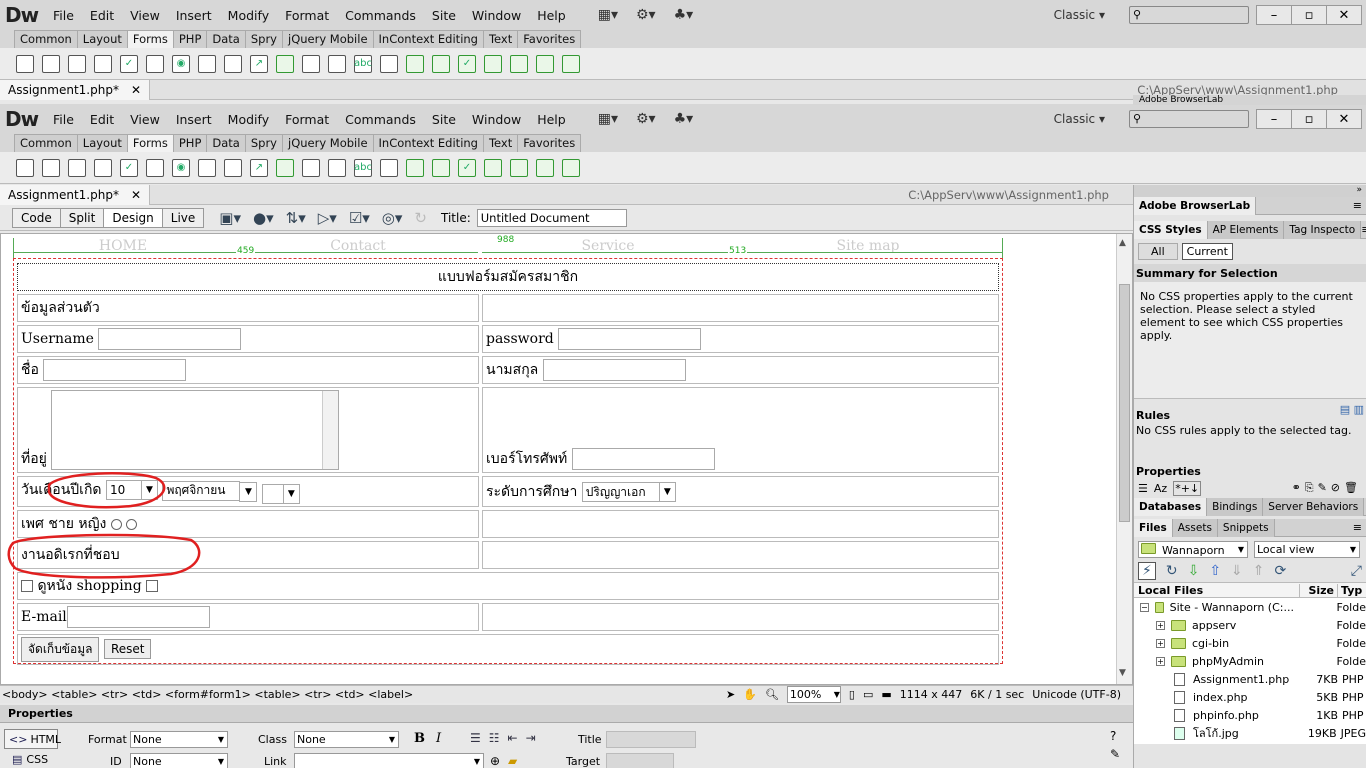  What do you see at coordinates (1314, 506) in the screenshot?
I see `tab-server-behaviors: Server Behaviors` at bounding box center [1314, 506].